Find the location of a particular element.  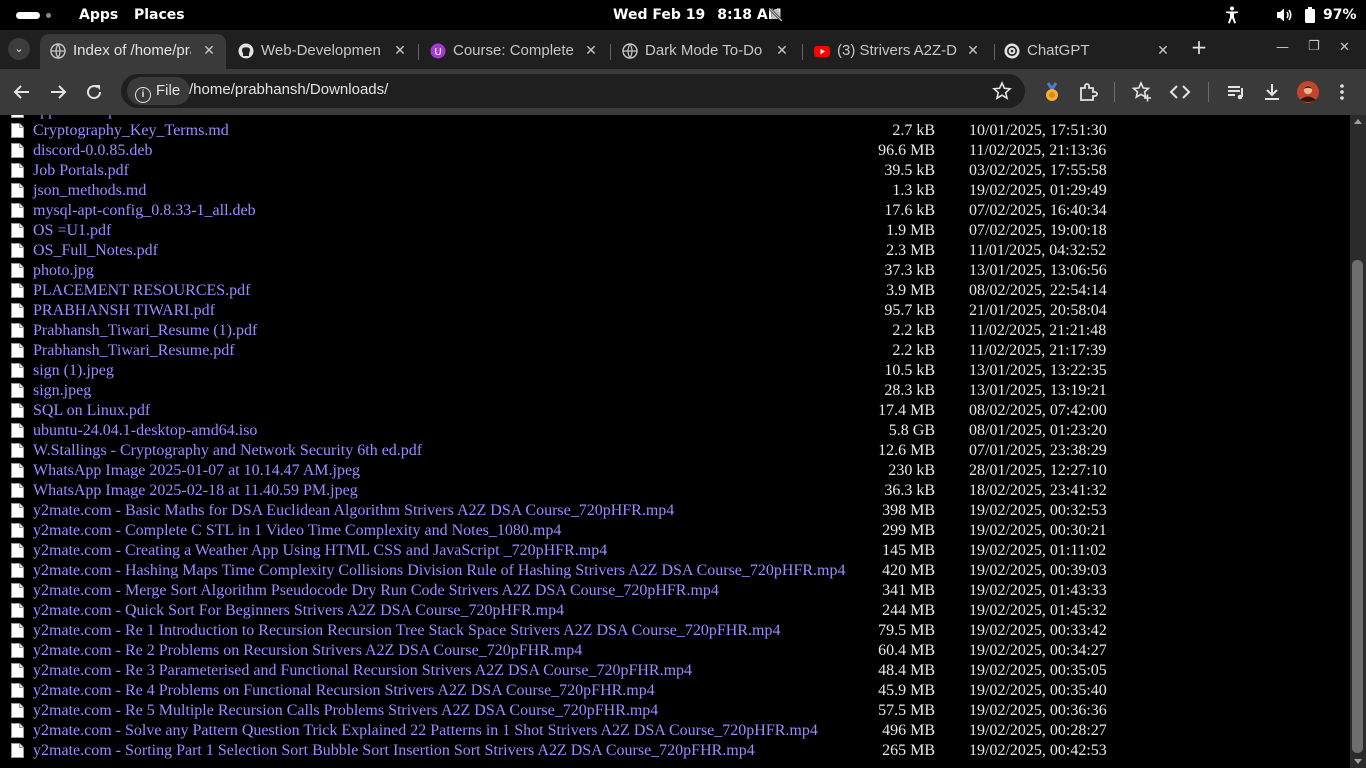

file-link: mysql-apt-config_0.8.33-1_all.deb is located at coordinates (144, 211).